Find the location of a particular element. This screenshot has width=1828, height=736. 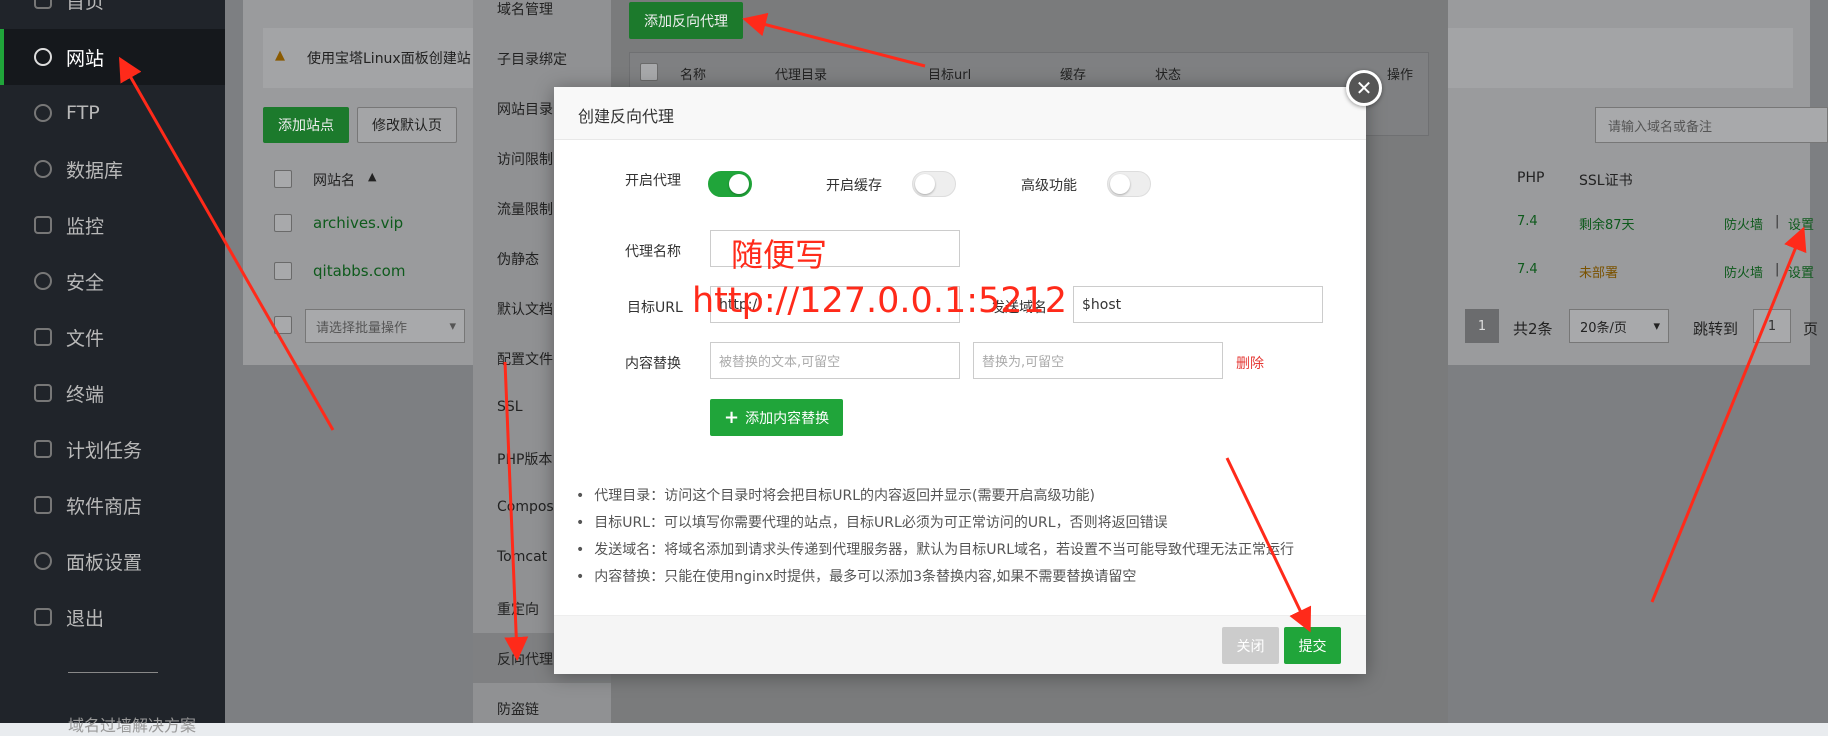

page-jump-input: 1 is located at coordinates (1772, 326).